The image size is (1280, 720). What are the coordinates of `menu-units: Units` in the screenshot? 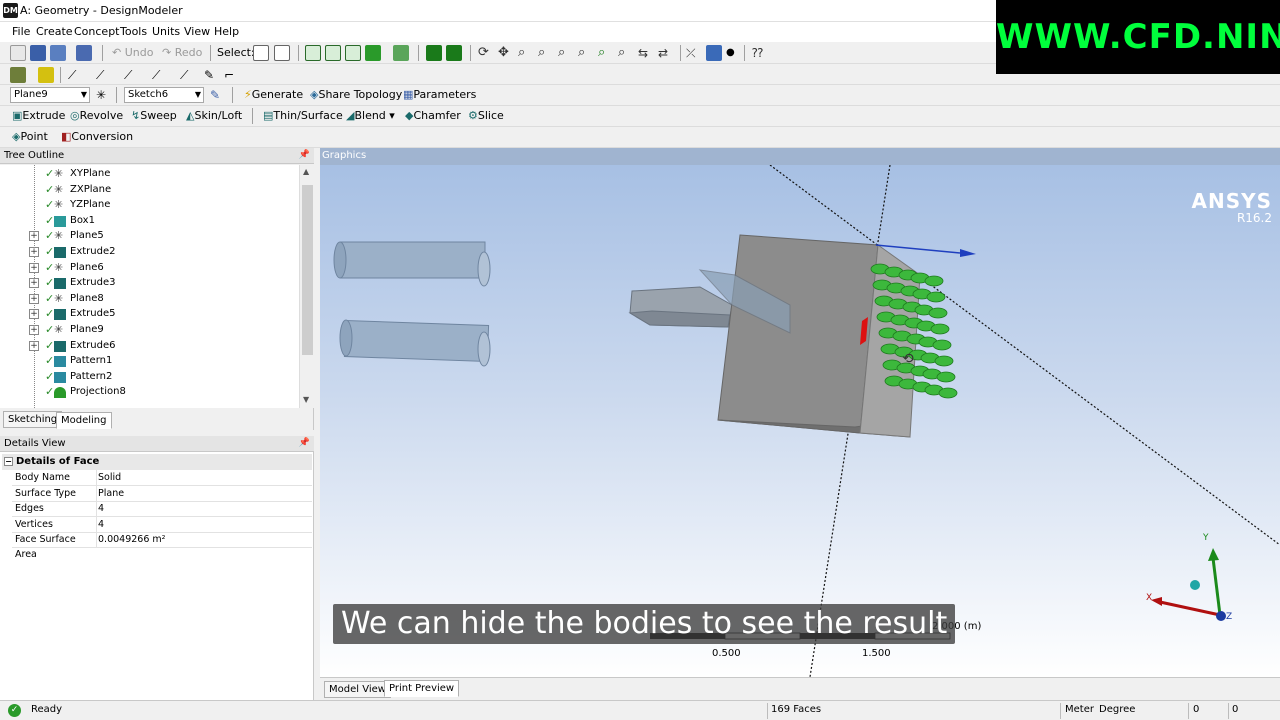 It's located at (166, 31).